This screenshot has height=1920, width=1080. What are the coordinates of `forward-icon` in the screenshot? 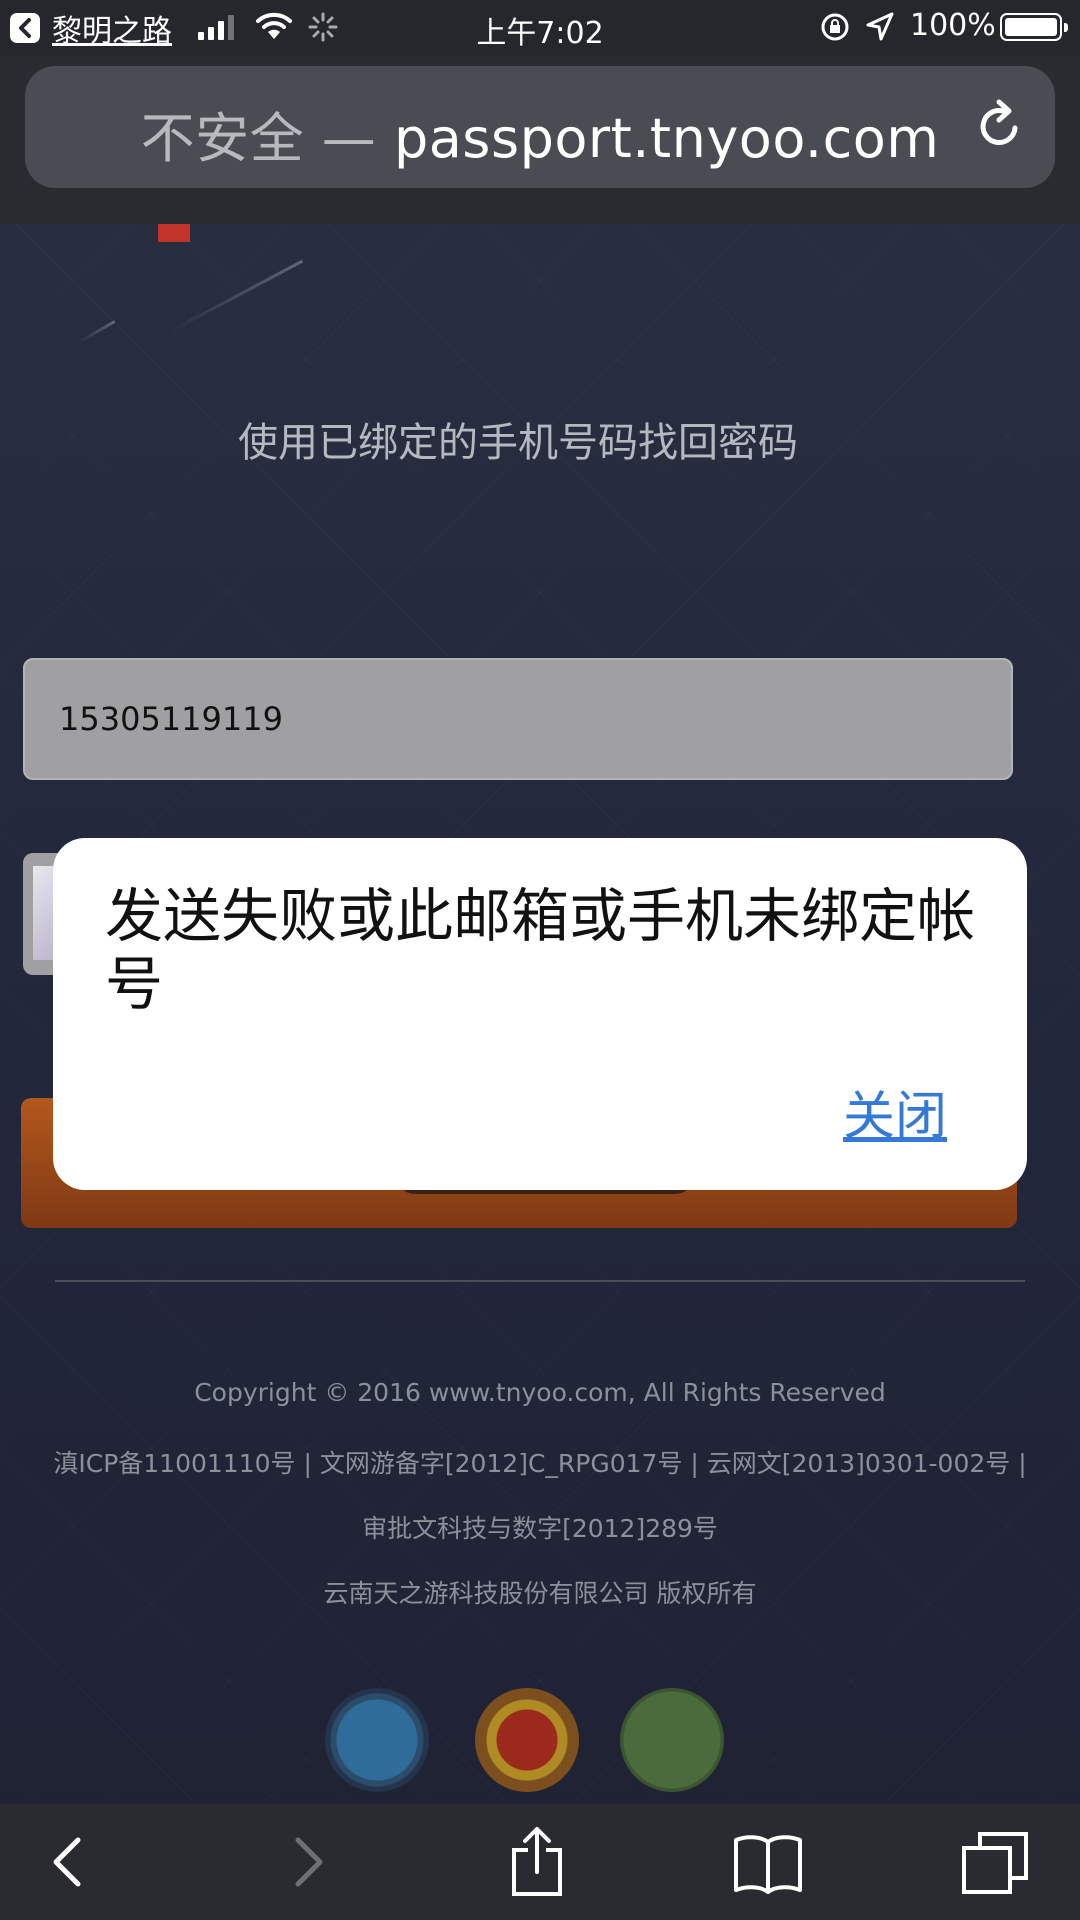 It's located at (308, 1862).